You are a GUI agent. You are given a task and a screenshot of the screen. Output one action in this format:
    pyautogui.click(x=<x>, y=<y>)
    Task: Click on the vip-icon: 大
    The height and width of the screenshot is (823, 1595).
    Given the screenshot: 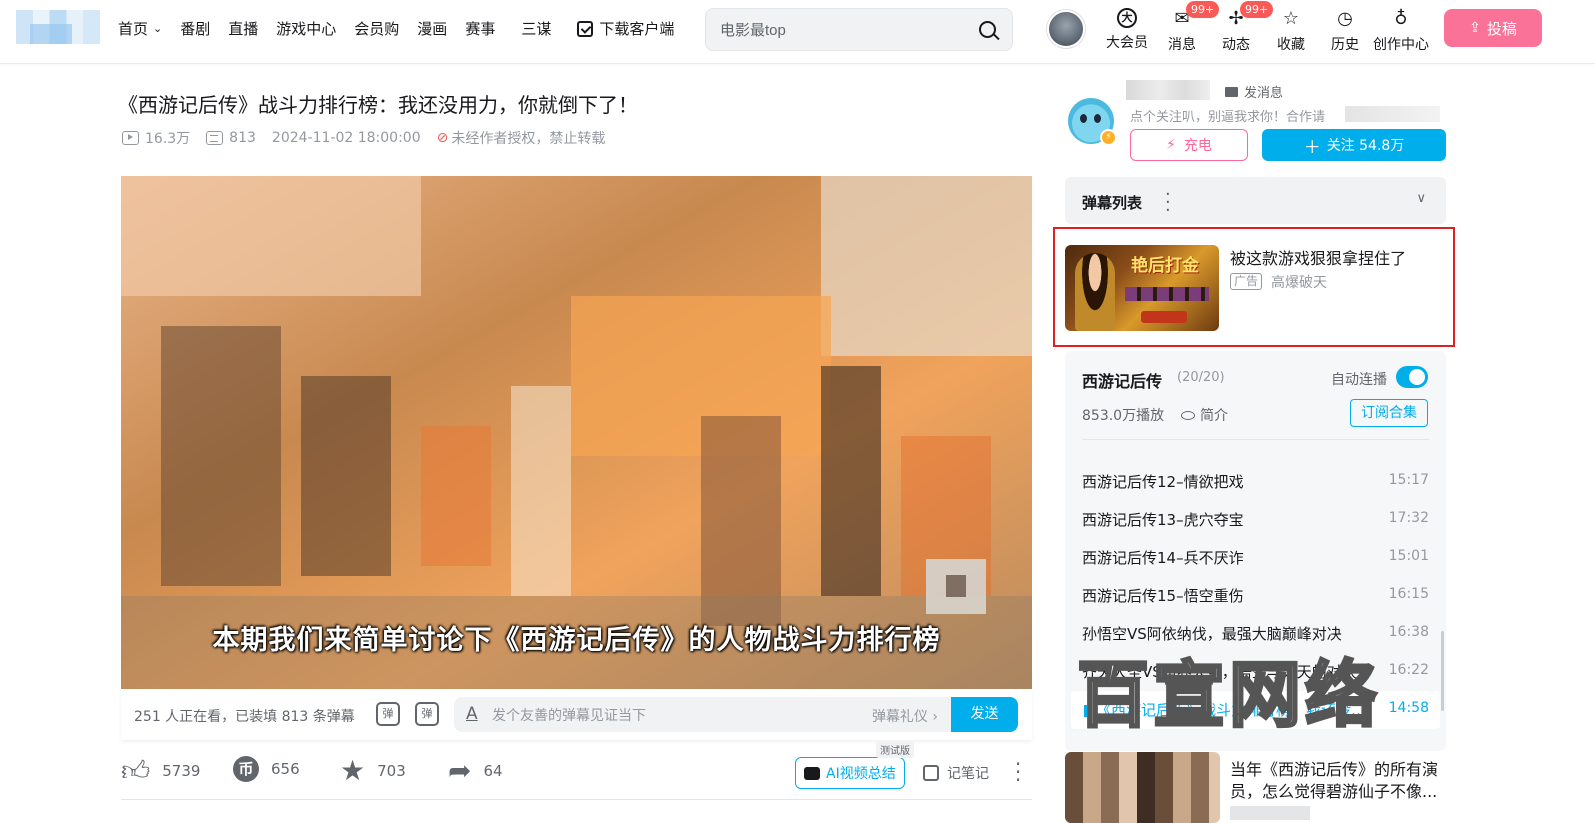 What is the action you would take?
    pyautogui.click(x=1127, y=18)
    